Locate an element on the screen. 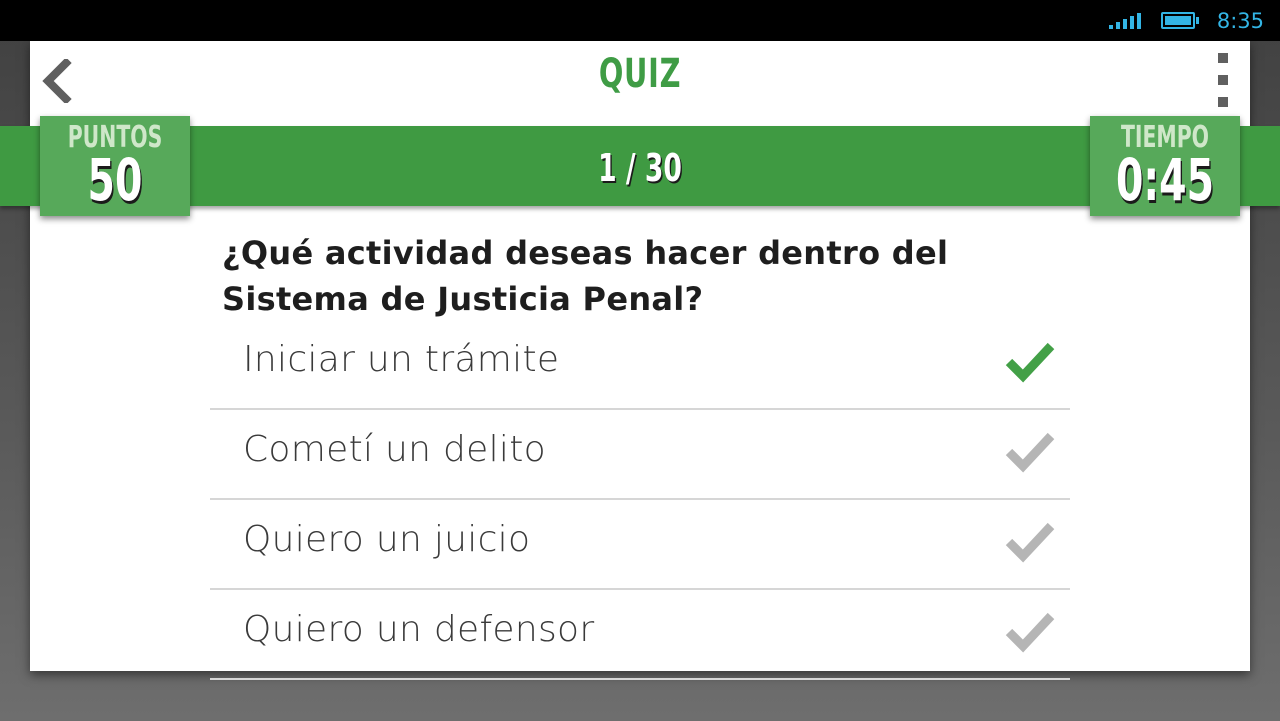 This screenshot has height=721, width=1280. overflow-menu-icon is located at coordinates (1225, 80).